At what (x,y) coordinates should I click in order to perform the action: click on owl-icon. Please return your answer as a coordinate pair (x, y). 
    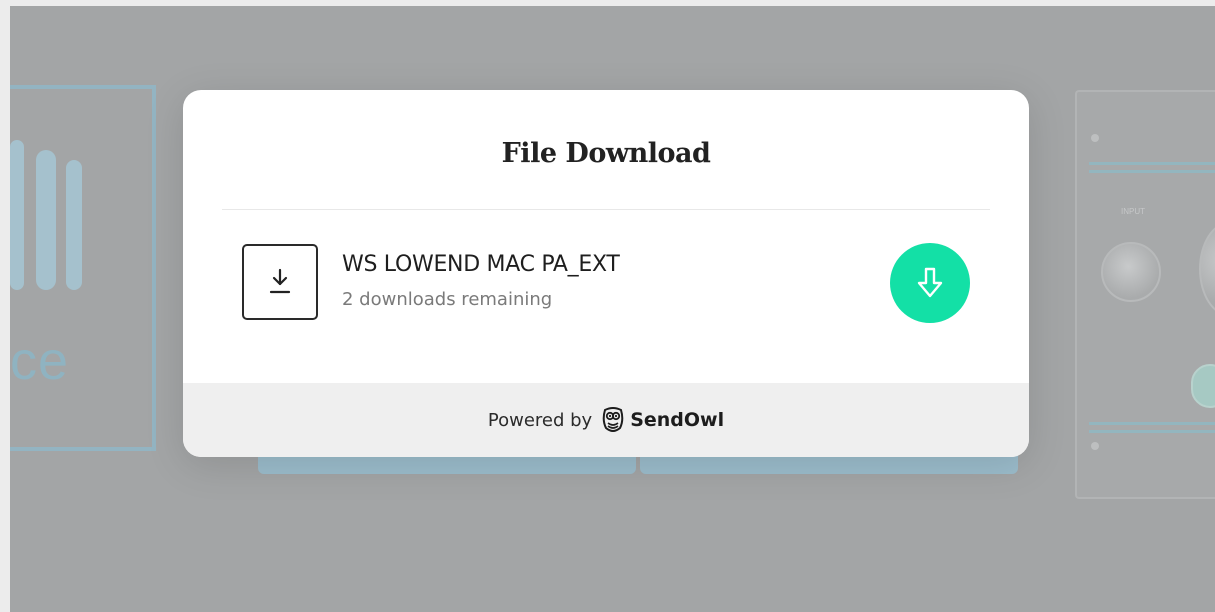
    Looking at the image, I should click on (613, 420).